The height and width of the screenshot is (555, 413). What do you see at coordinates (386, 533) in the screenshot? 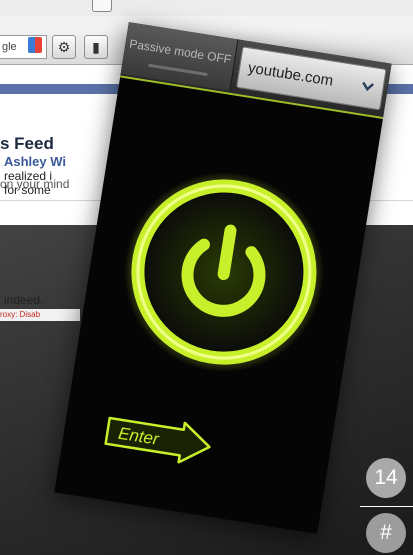
I see `page-hash-badge: #` at bounding box center [386, 533].